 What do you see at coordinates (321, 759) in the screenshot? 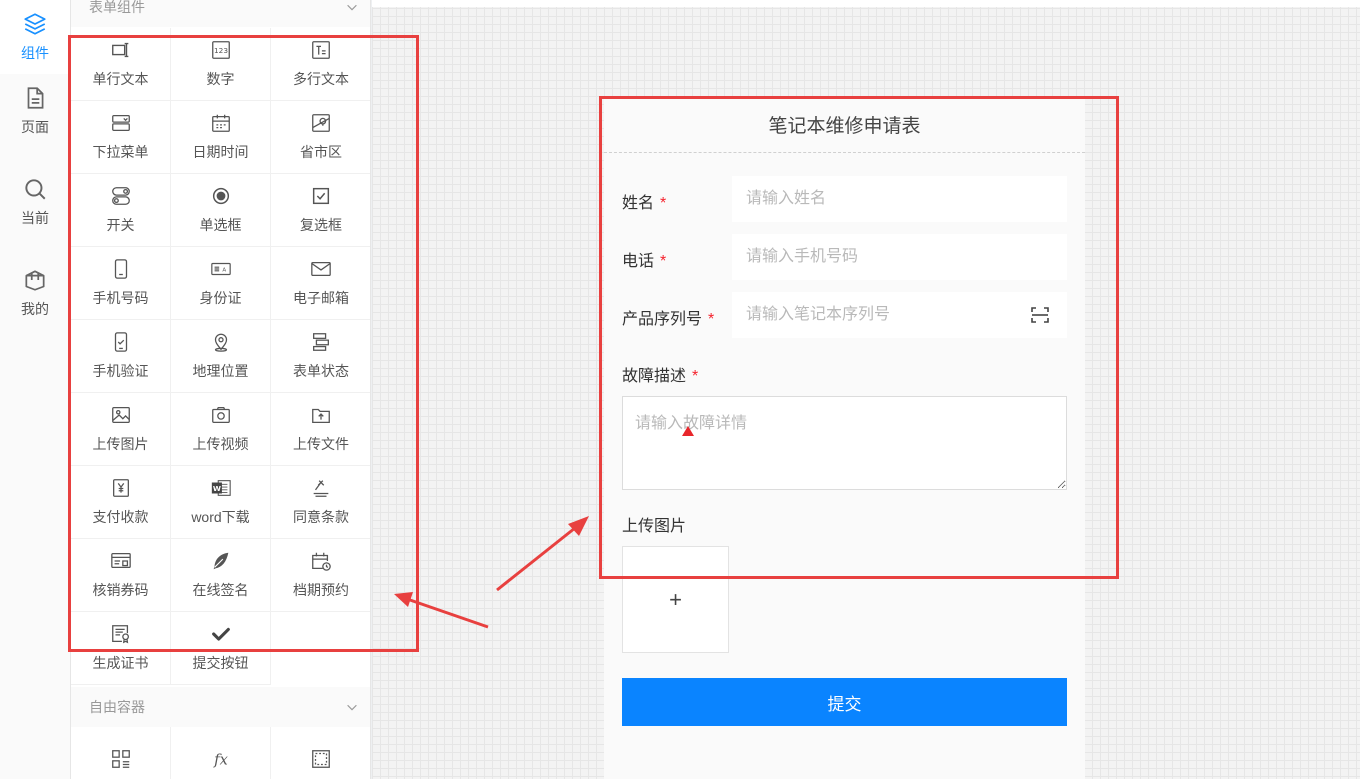
I see `frame-icon` at bounding box center [321, 759].